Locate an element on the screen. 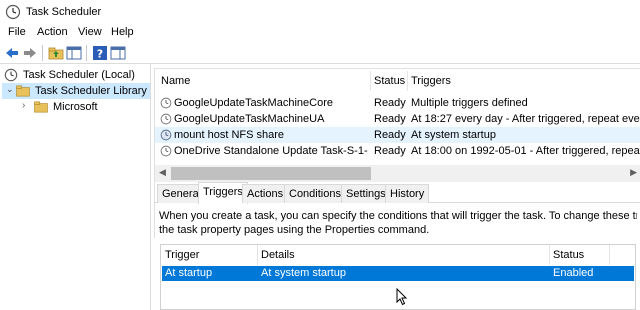 This screenshot has width=640, height=310. tree-root-label: Task Scheduler (Local) is located at coordinates (79, 75).